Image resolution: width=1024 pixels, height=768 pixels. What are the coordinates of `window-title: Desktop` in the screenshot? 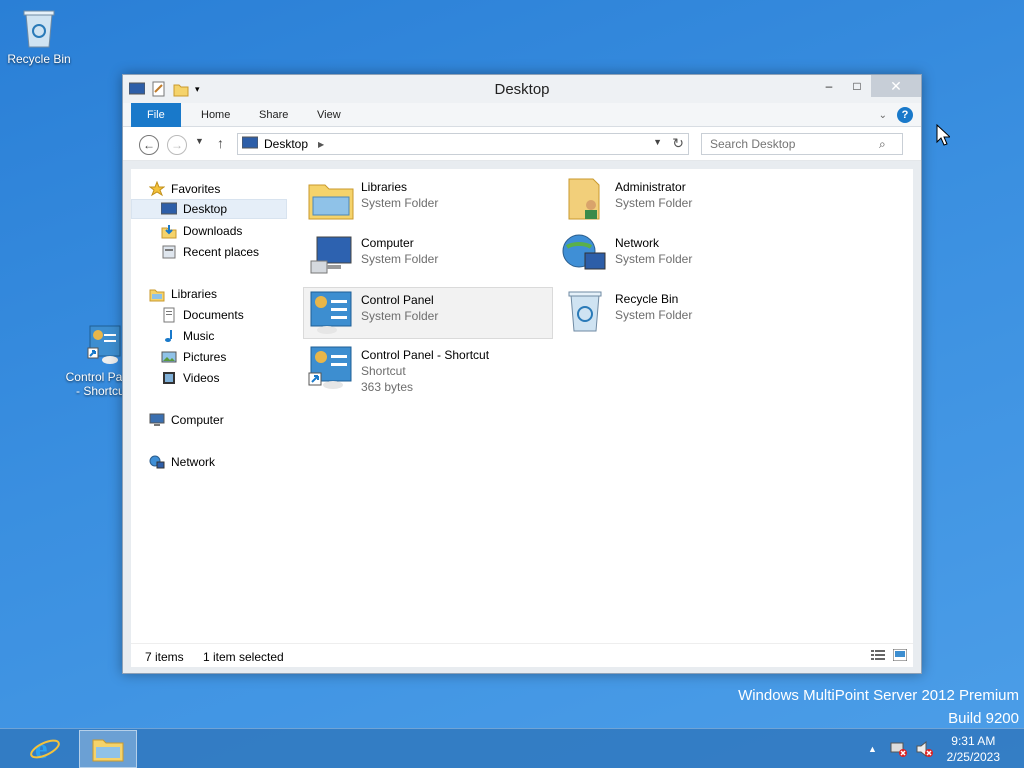 It's located at (522, 89).